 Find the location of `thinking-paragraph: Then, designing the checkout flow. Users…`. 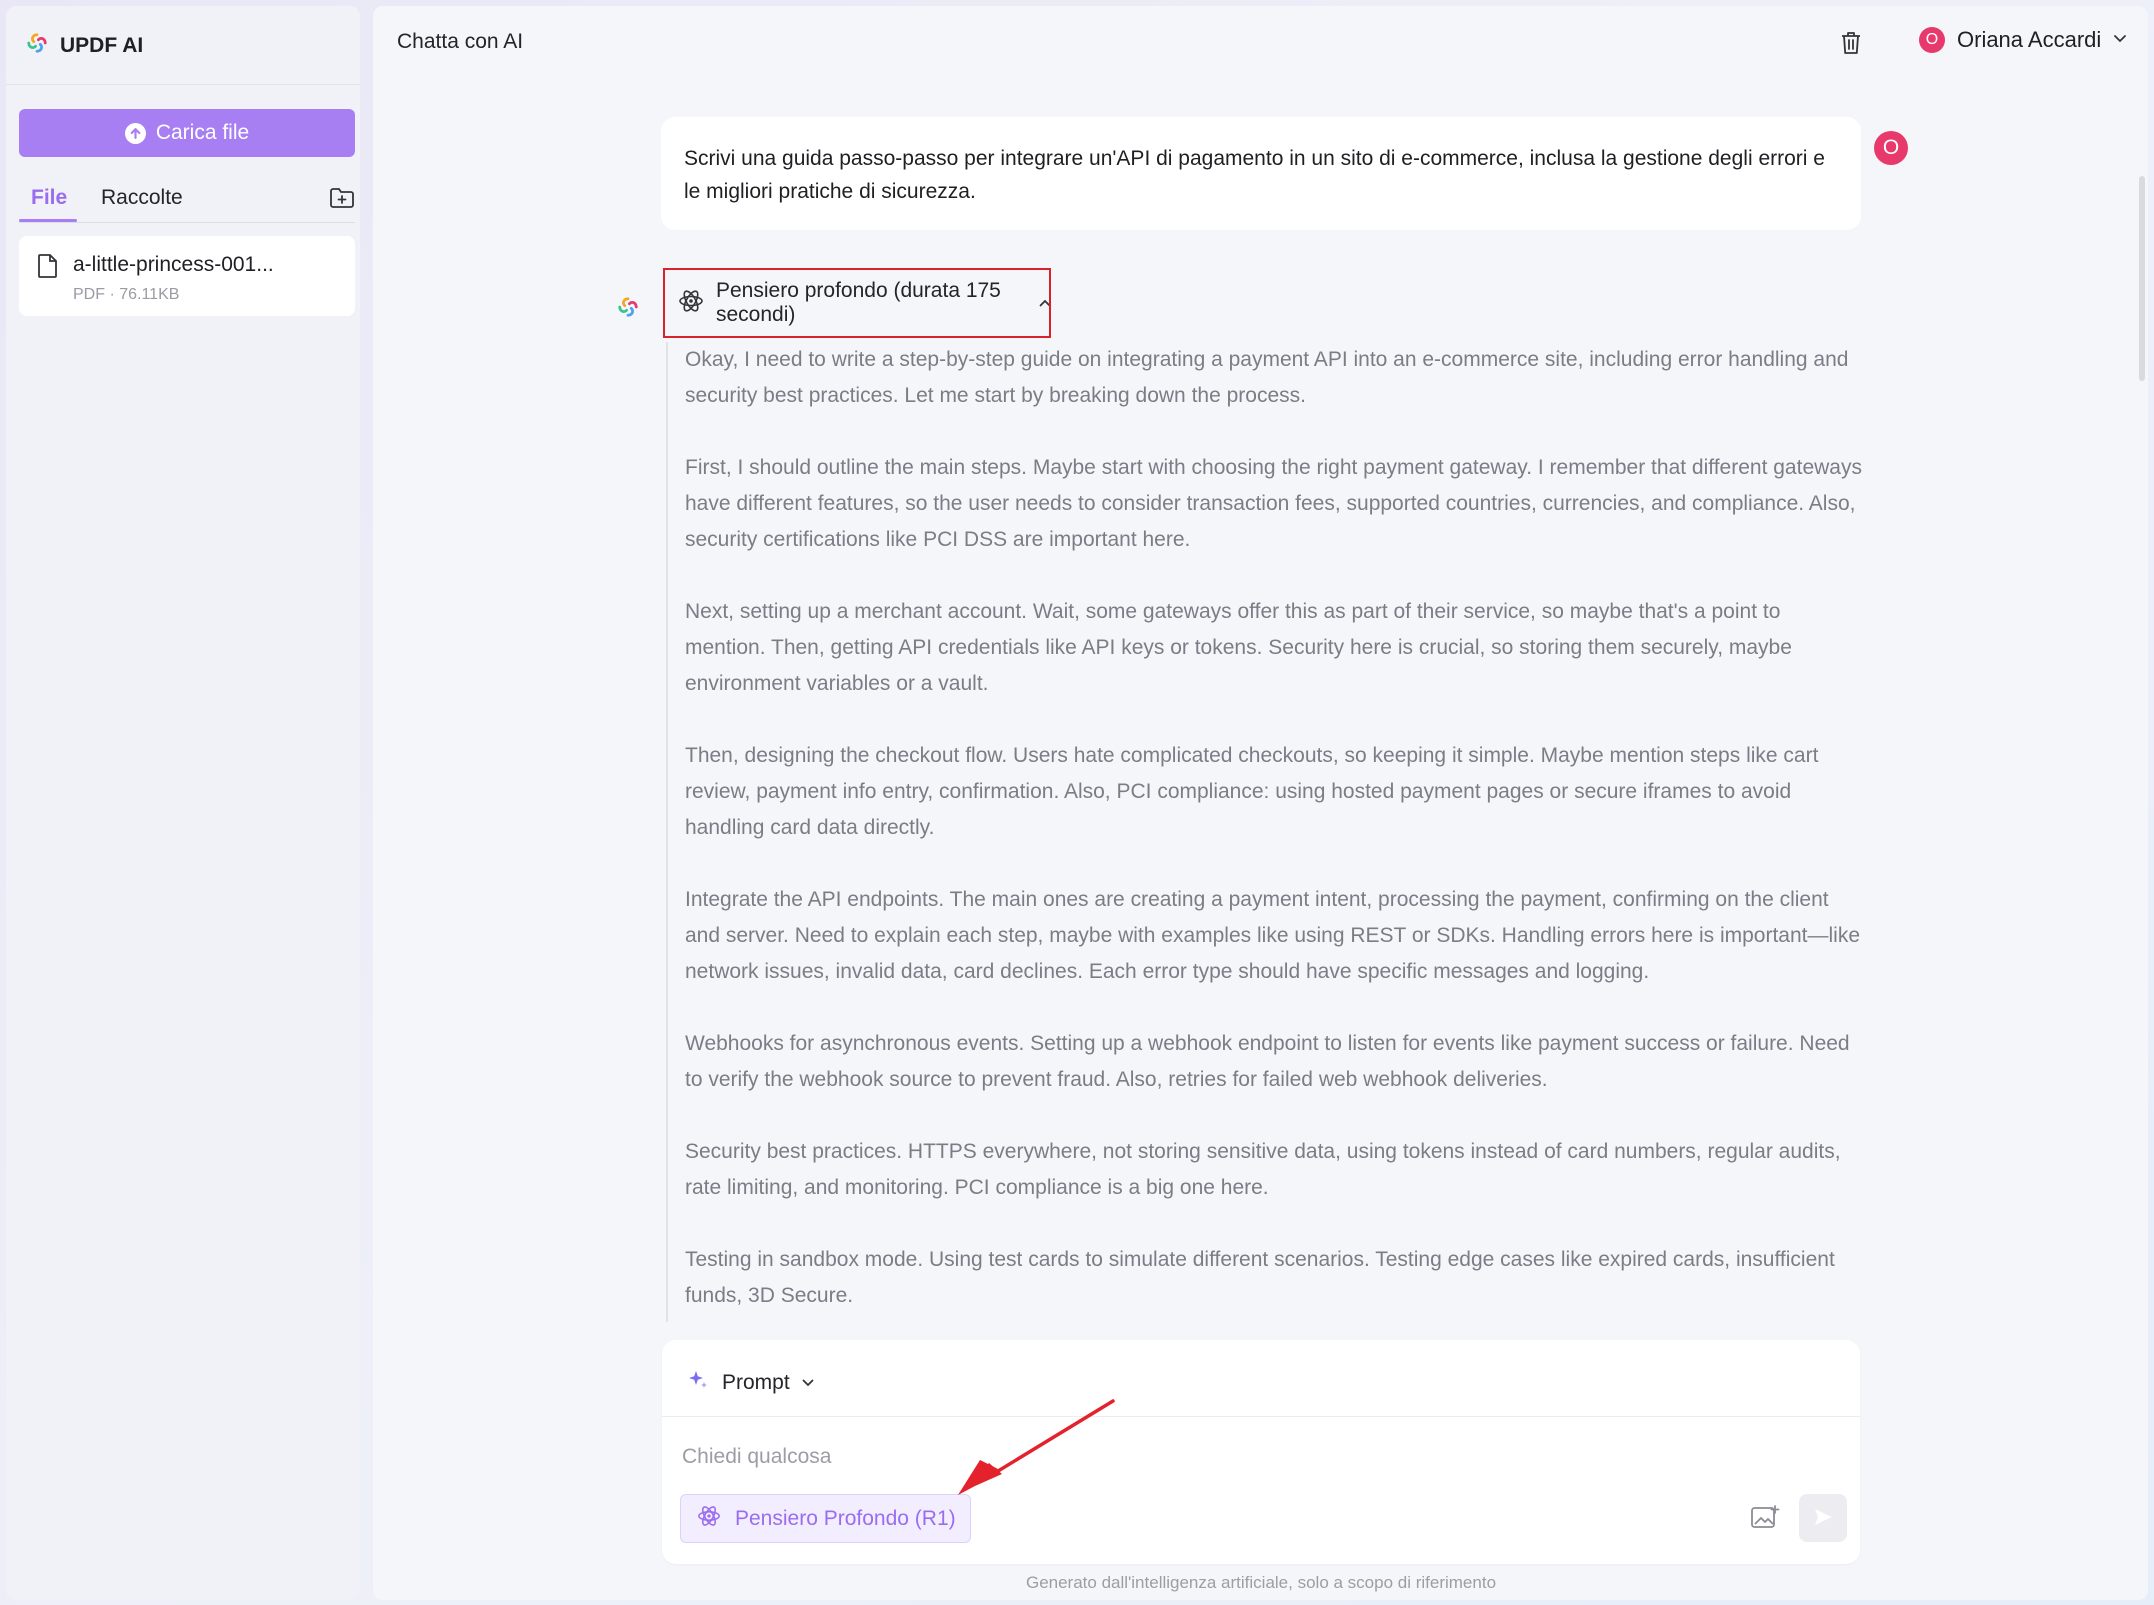

thinking-paragraph: Then, designing the checkout flow. Users… is located at coordinates (1252, 791).